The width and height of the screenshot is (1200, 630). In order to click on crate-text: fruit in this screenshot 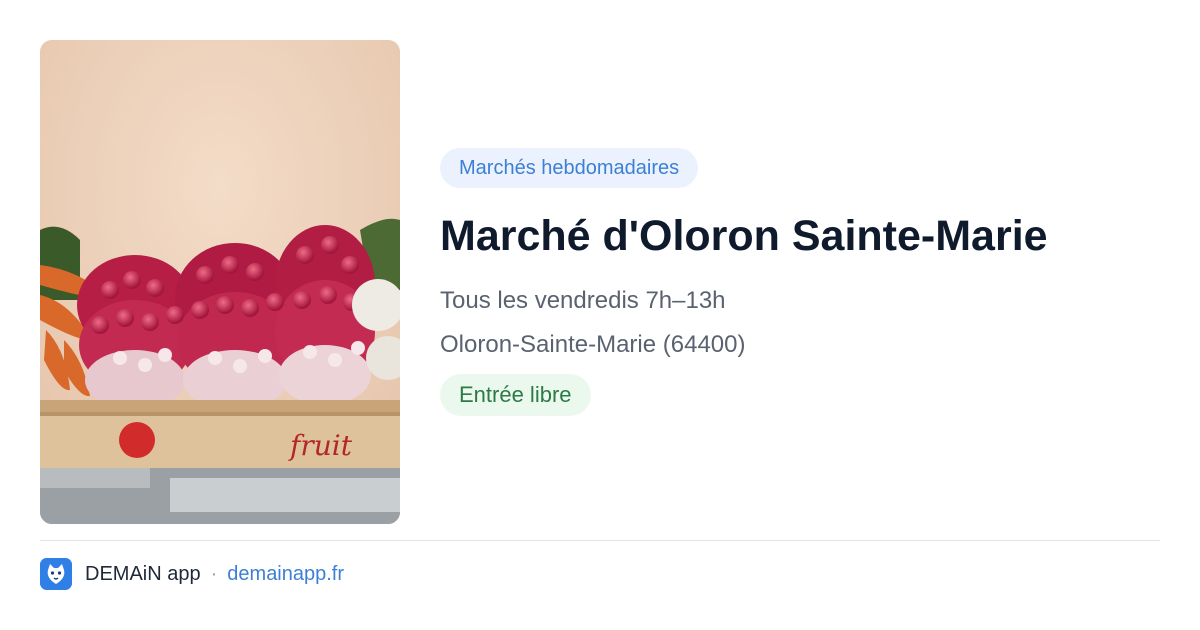, I will do `click(320, 445)`.